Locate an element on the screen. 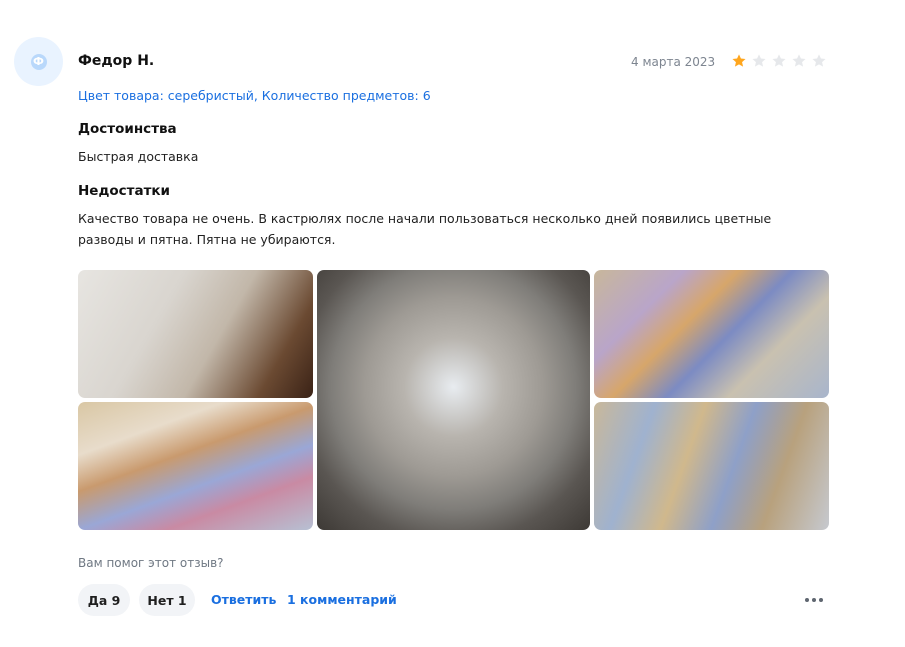  avatar-initial: Ф is located at coordinates (38, 61).